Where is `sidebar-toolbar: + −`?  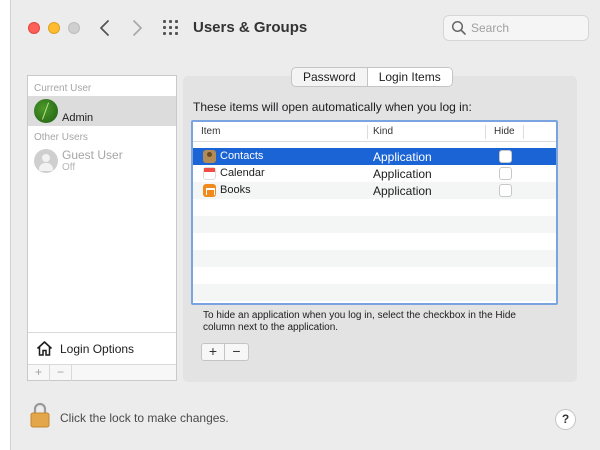 sidebar-toolbar: + − is located at coordinates (102, 372).